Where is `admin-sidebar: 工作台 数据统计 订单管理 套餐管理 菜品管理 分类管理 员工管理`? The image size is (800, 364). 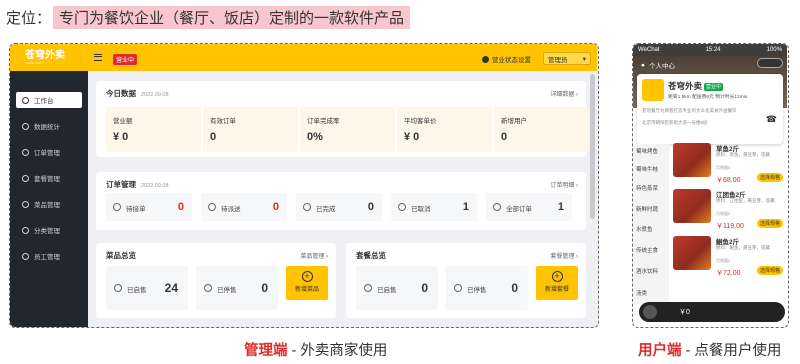
admin-sidebar: 工作台 数据统计 订单管理 套餐管理 菜品管理 分类管理 员工管理 is located at coordinates (49, 199).